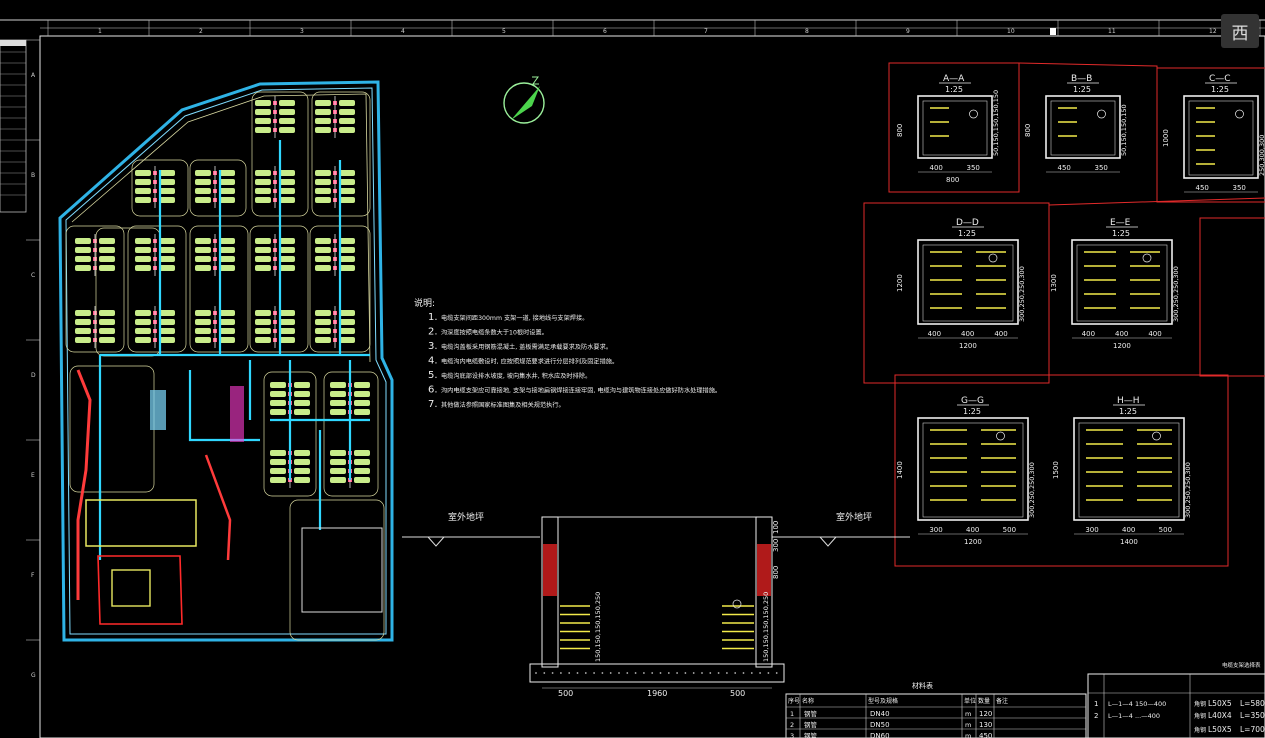 The height and width of the screenshot is (738, 1265). Describe the element at coordinates (922, 685) in the screenshot. I see `table-title: 材料表` at that location.